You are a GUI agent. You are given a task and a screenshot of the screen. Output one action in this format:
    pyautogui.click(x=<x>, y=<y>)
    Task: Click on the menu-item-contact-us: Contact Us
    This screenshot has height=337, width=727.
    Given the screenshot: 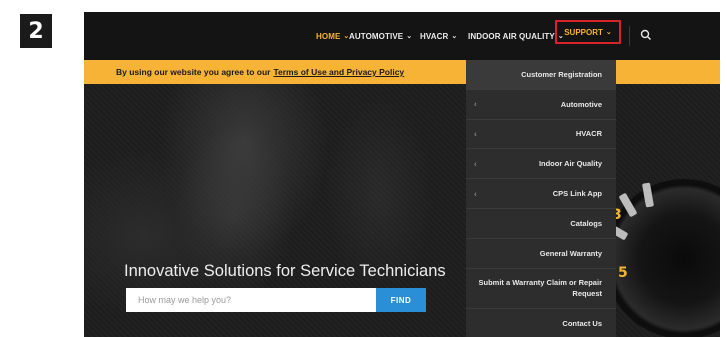 What is the action you would take?
    pyautogui.click(x=541, y=323)
    